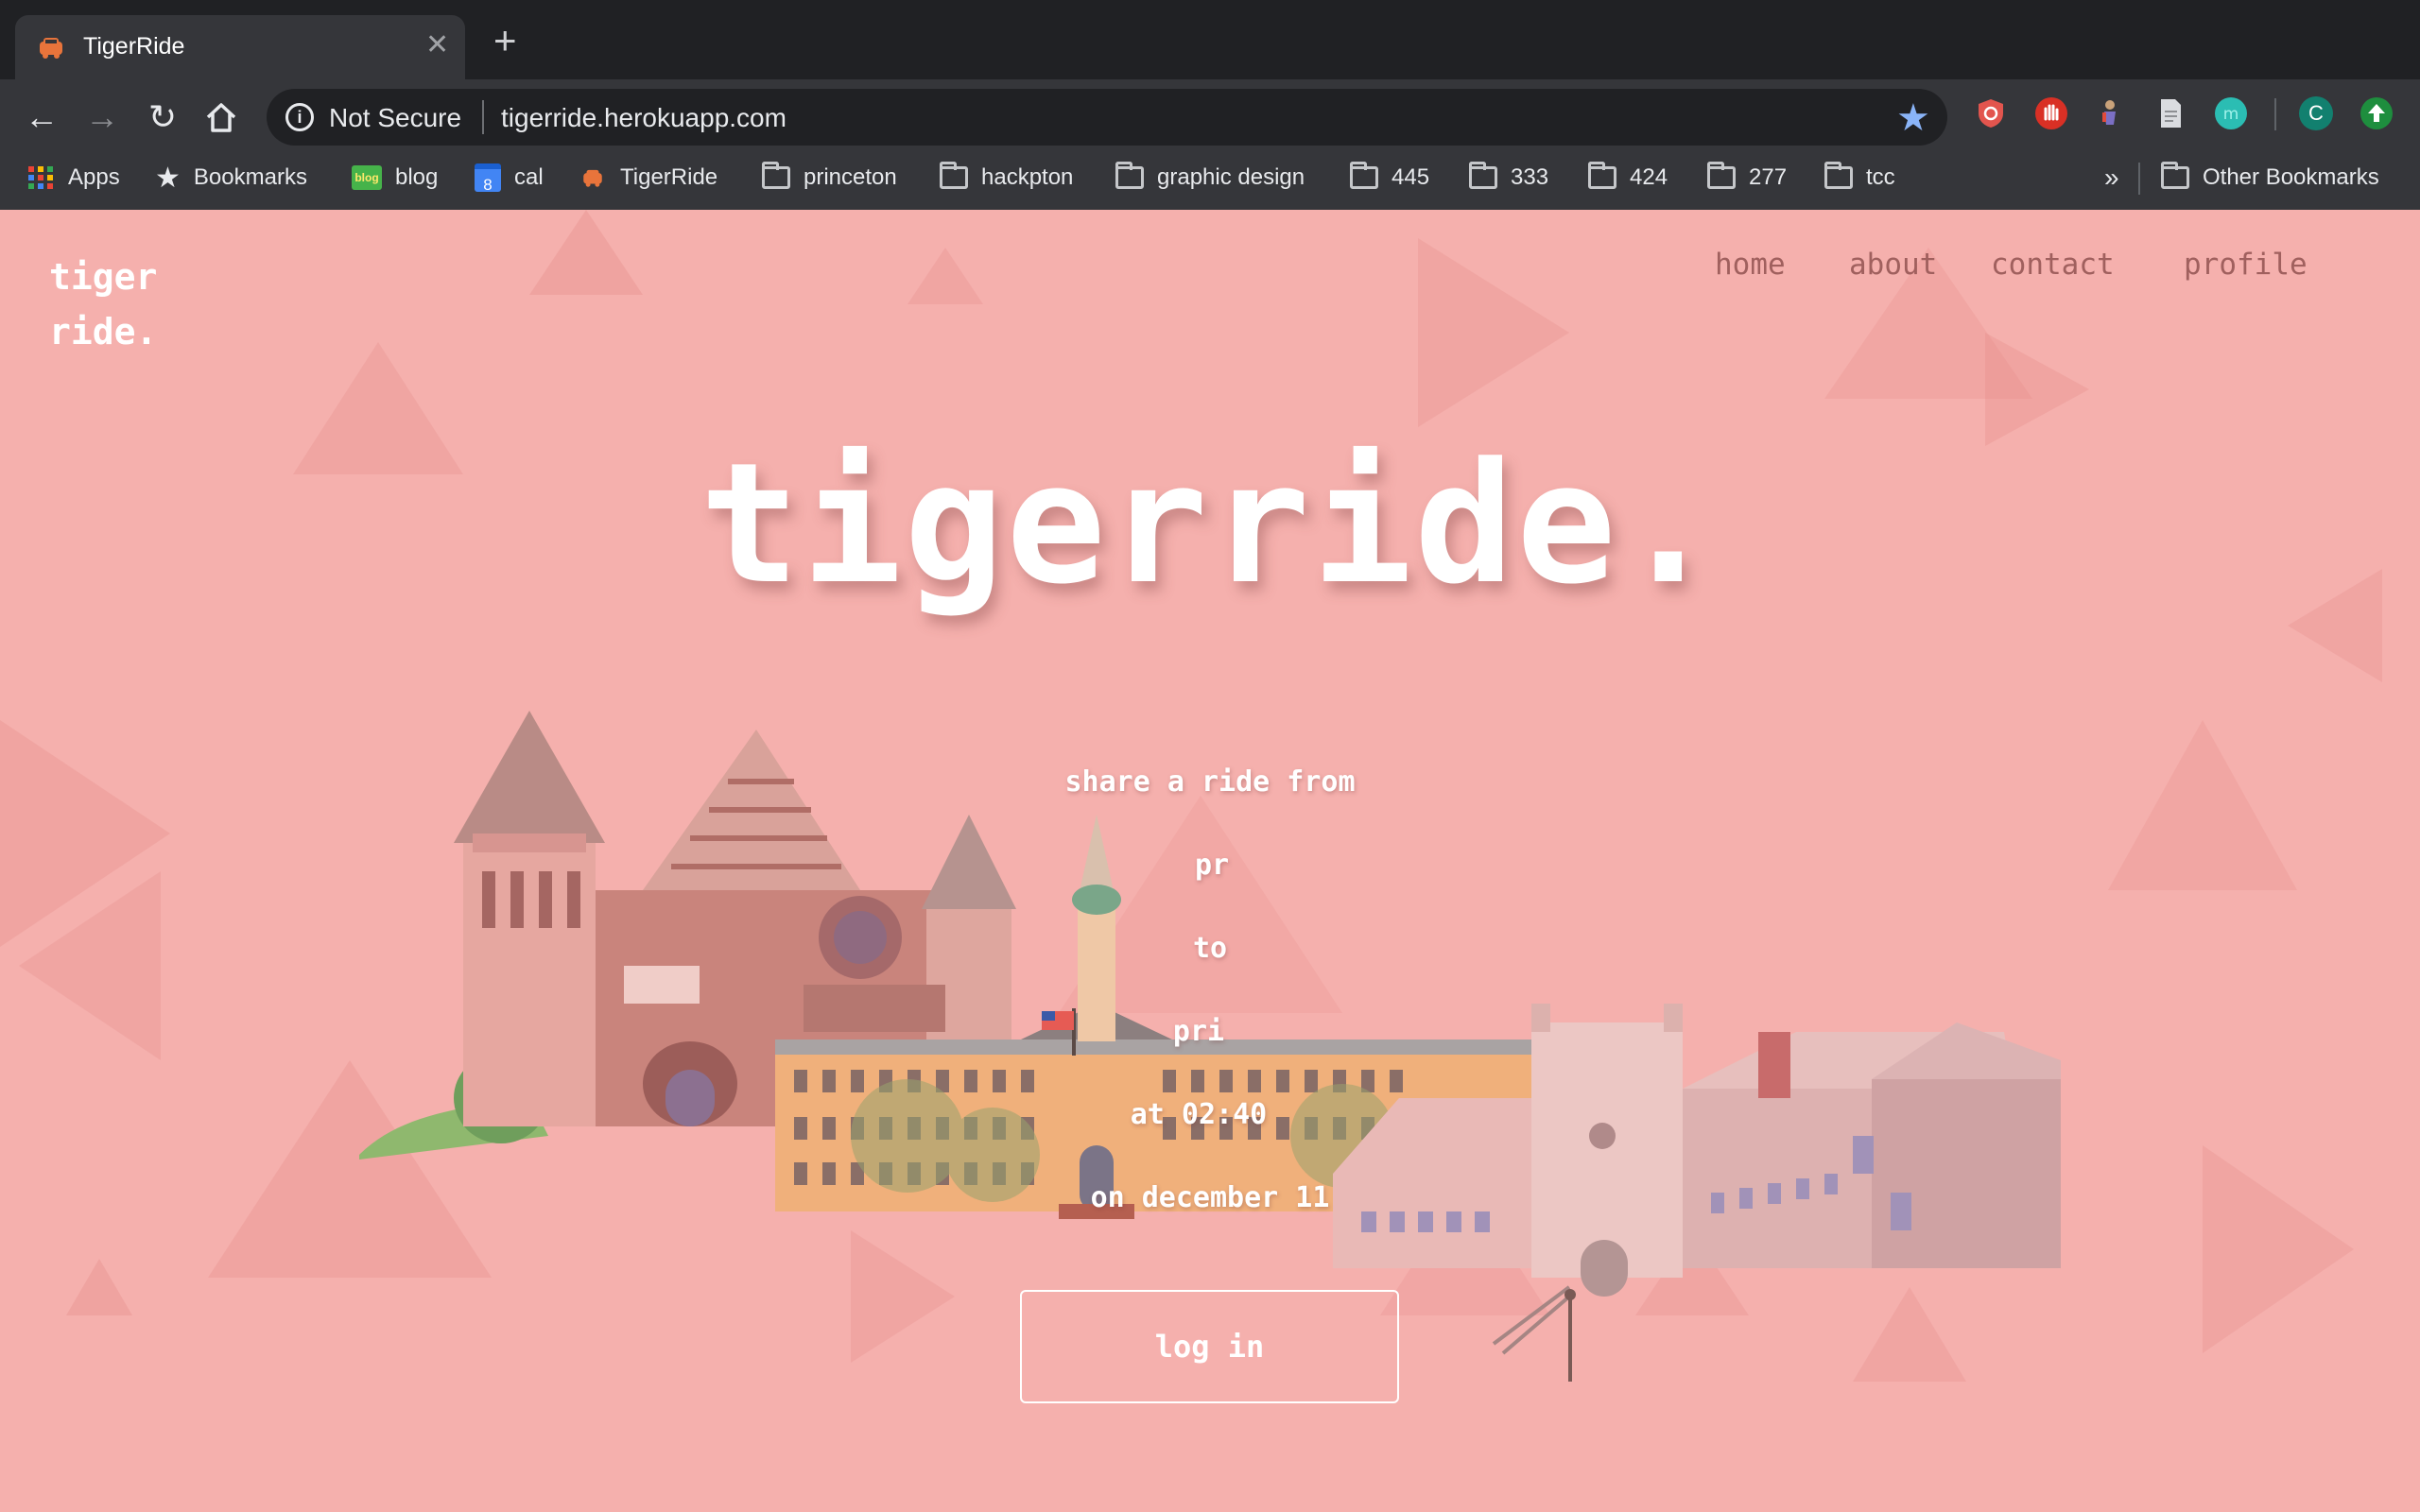  What do you see at coordinates (1991, 113) in the screenshot?
I see `adblock-shield-icon` at bounding box center [1991, 113].